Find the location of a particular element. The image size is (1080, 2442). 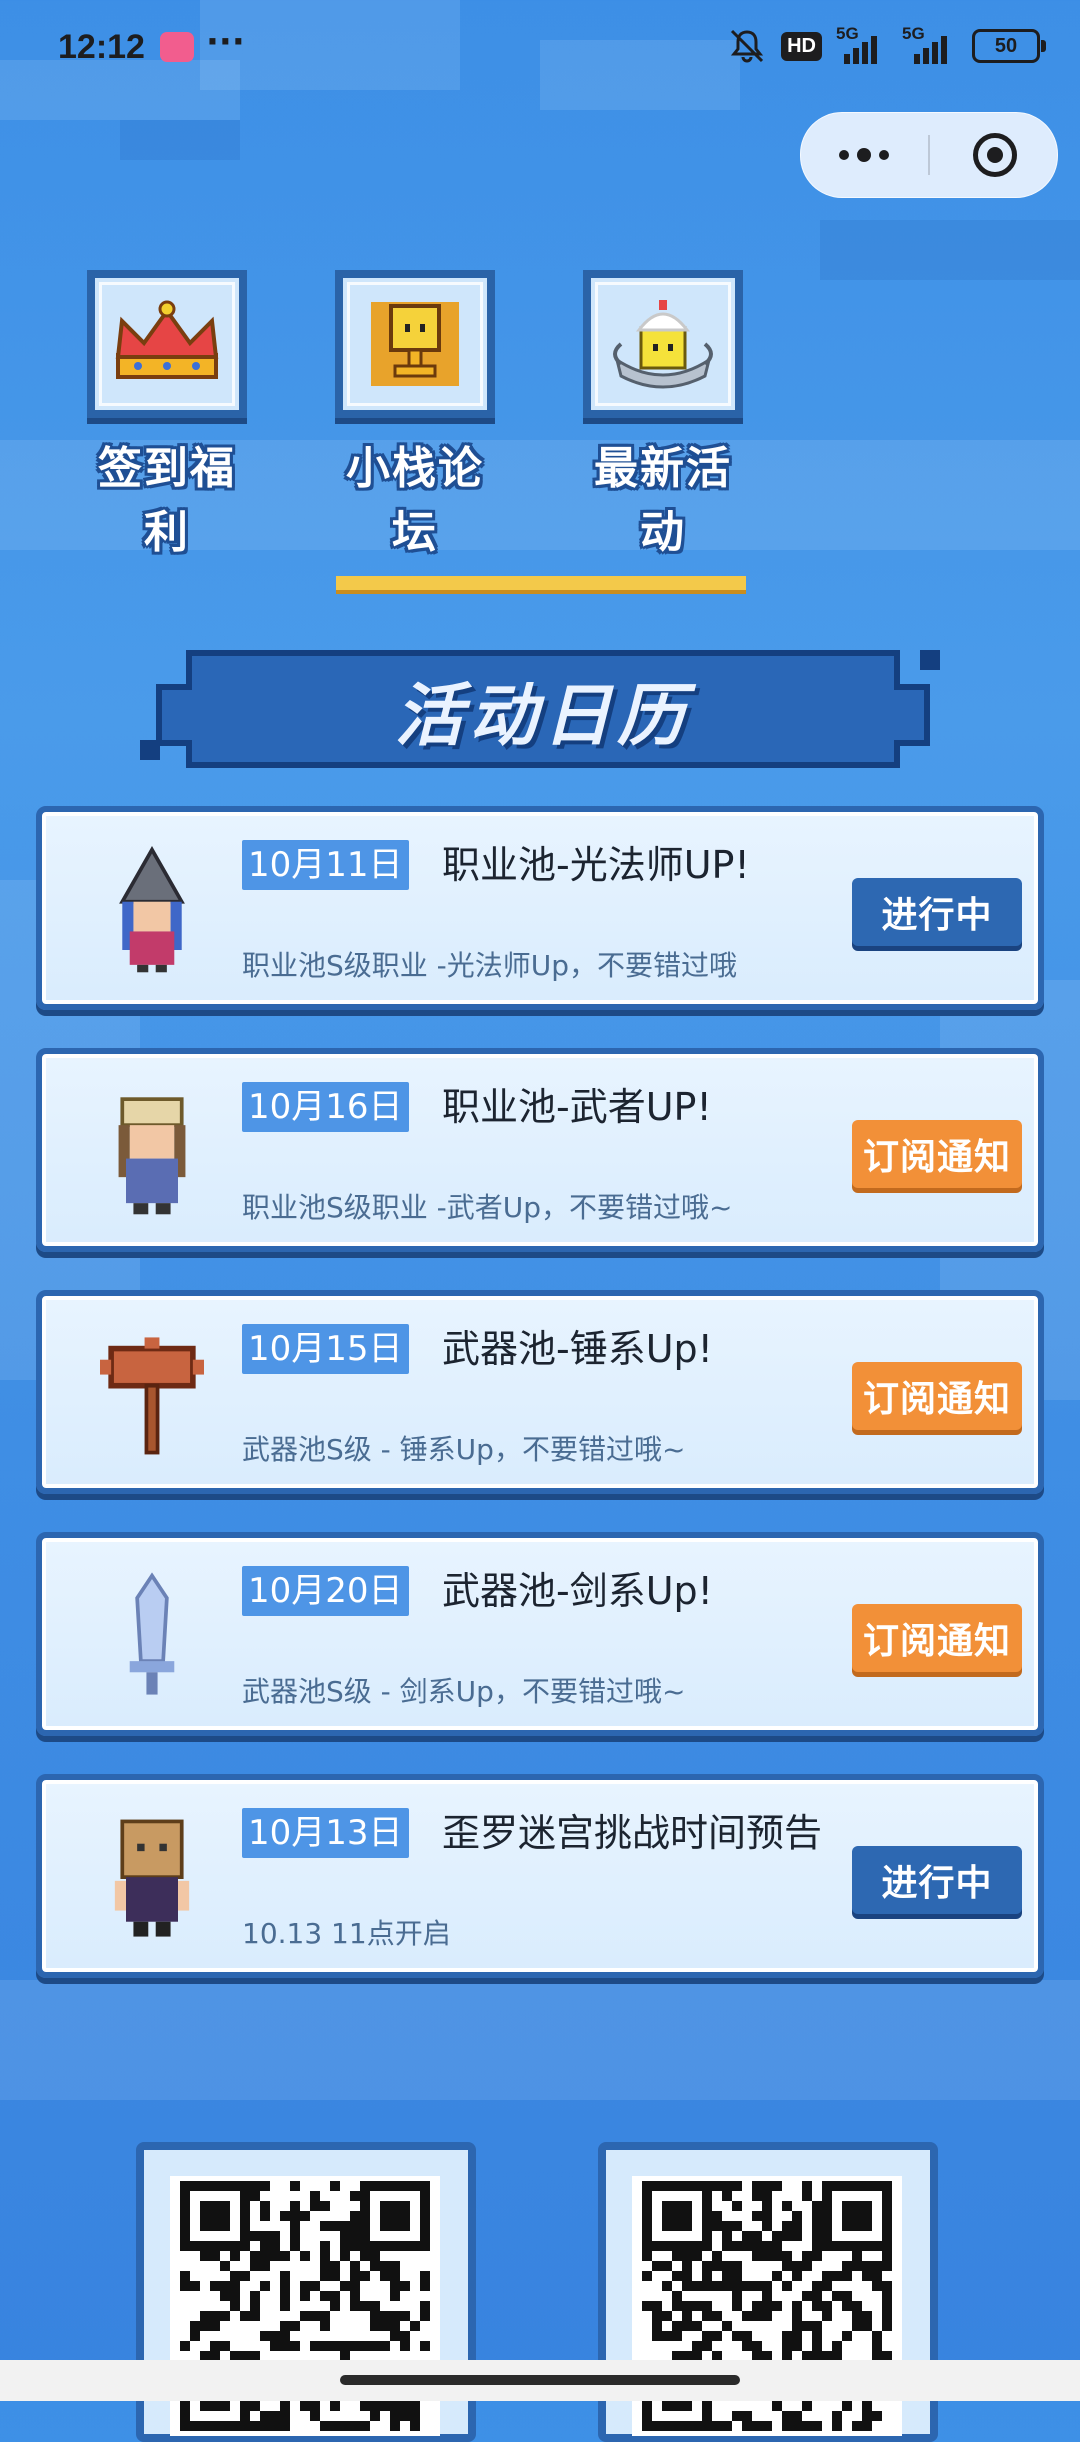

event-description: 职业池S级职业 -武者Up，不要错过哦~ is located at coordinates (487, 1207).